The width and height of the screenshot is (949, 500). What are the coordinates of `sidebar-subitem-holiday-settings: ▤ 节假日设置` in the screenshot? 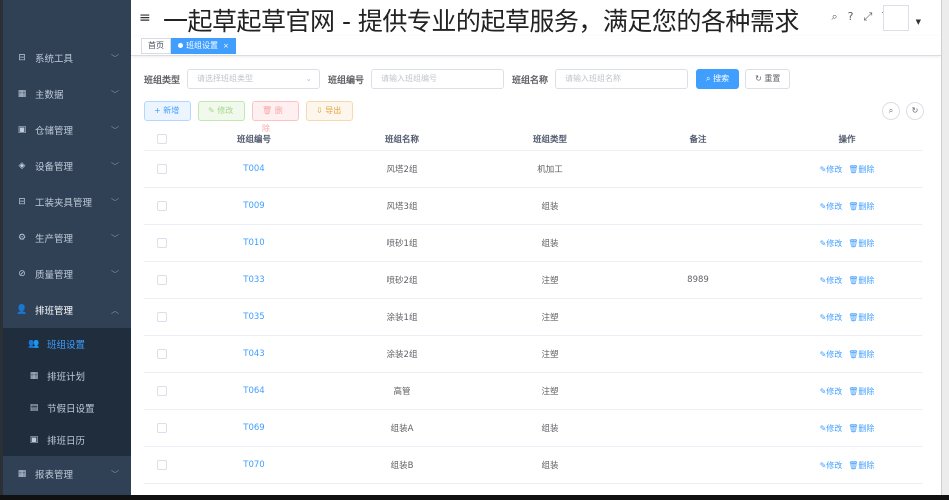 It's located at (67, 408).